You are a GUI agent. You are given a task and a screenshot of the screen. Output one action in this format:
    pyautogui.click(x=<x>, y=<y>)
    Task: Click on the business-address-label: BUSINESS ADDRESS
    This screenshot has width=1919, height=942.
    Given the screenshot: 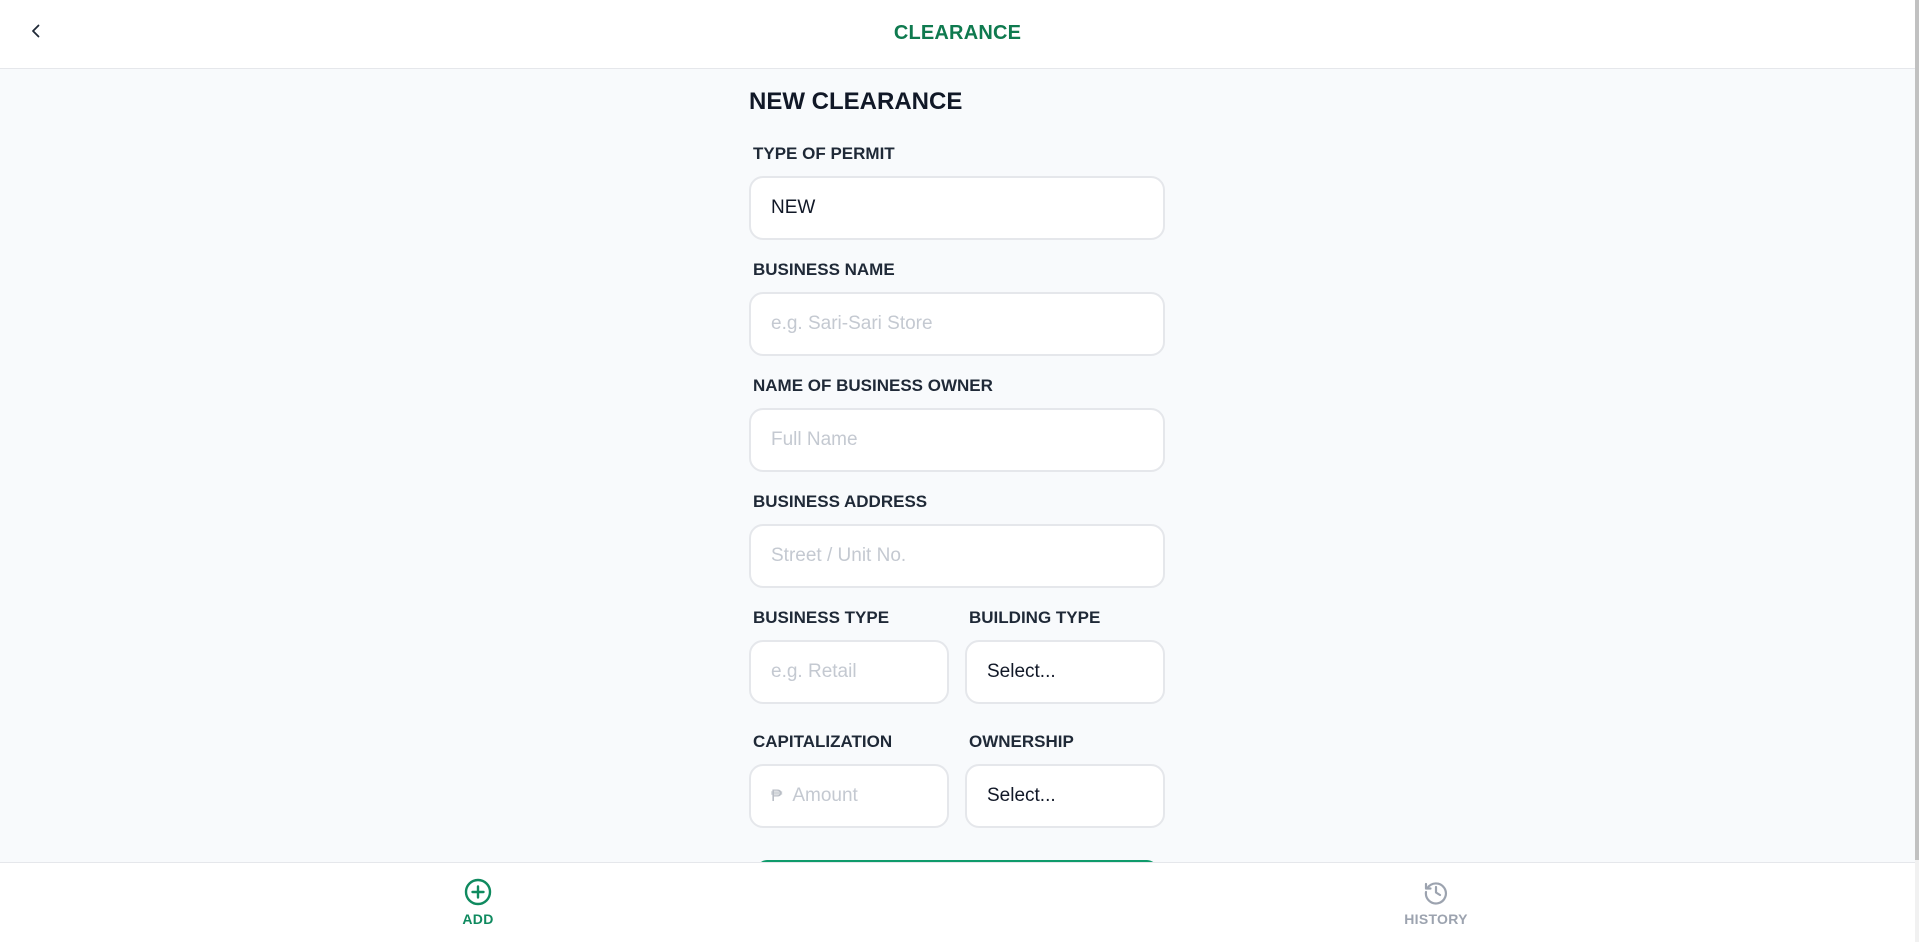 What is the action you would take?
    pyautogui.click(x=840, y=501)
    